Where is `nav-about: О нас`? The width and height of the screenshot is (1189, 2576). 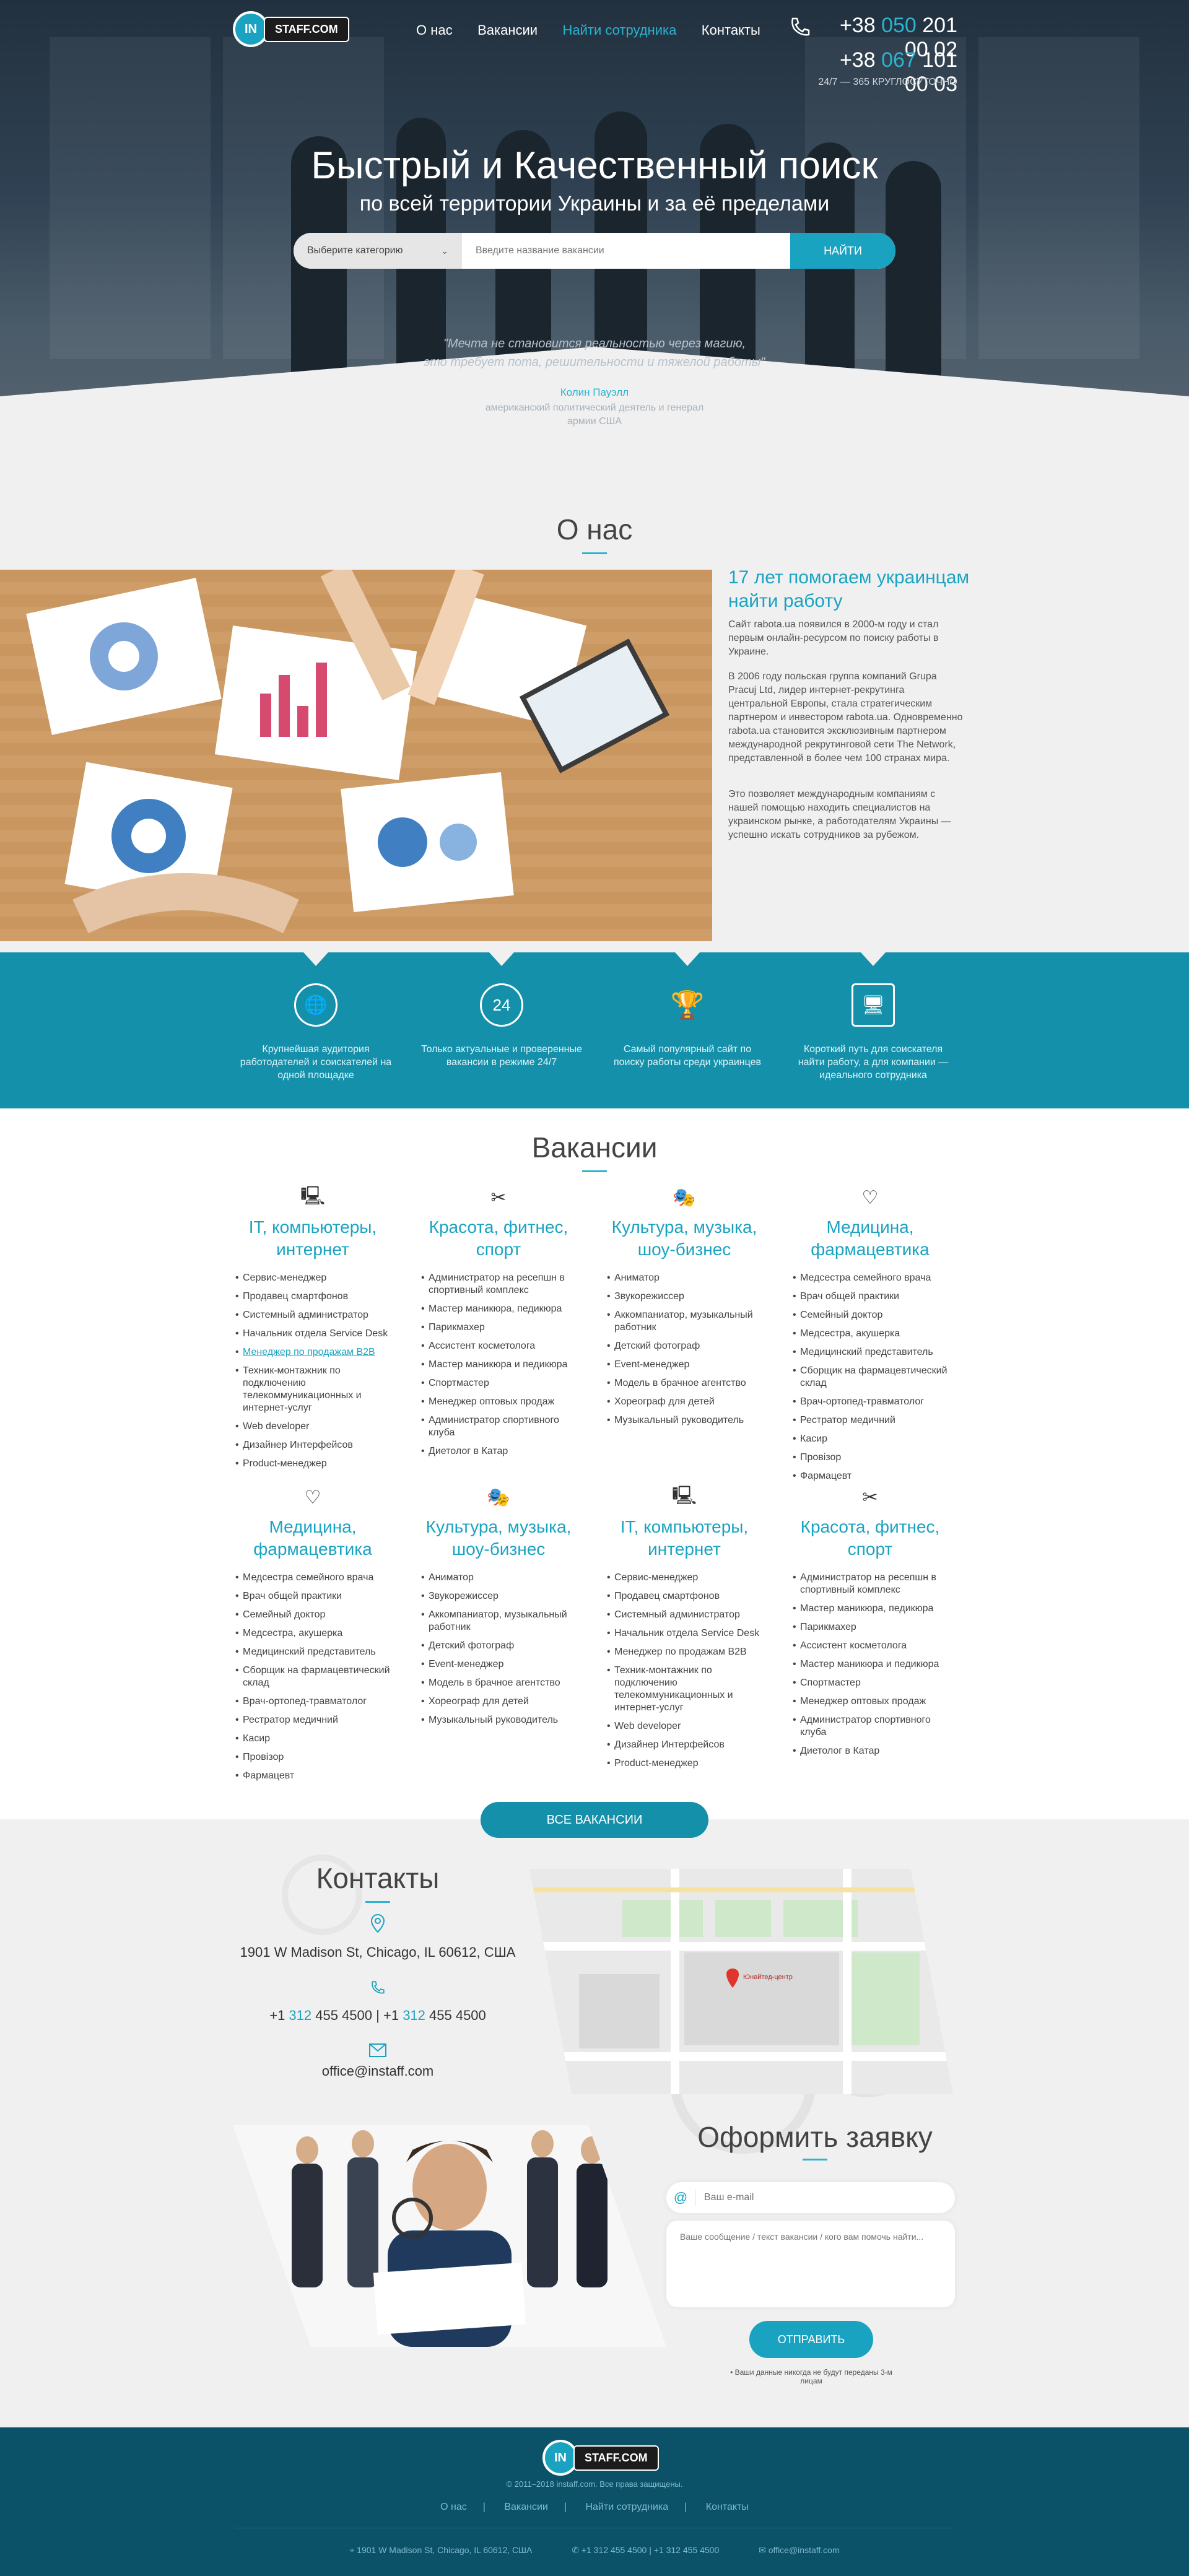 nav-about: О нас is located at coordinates (434, 30).